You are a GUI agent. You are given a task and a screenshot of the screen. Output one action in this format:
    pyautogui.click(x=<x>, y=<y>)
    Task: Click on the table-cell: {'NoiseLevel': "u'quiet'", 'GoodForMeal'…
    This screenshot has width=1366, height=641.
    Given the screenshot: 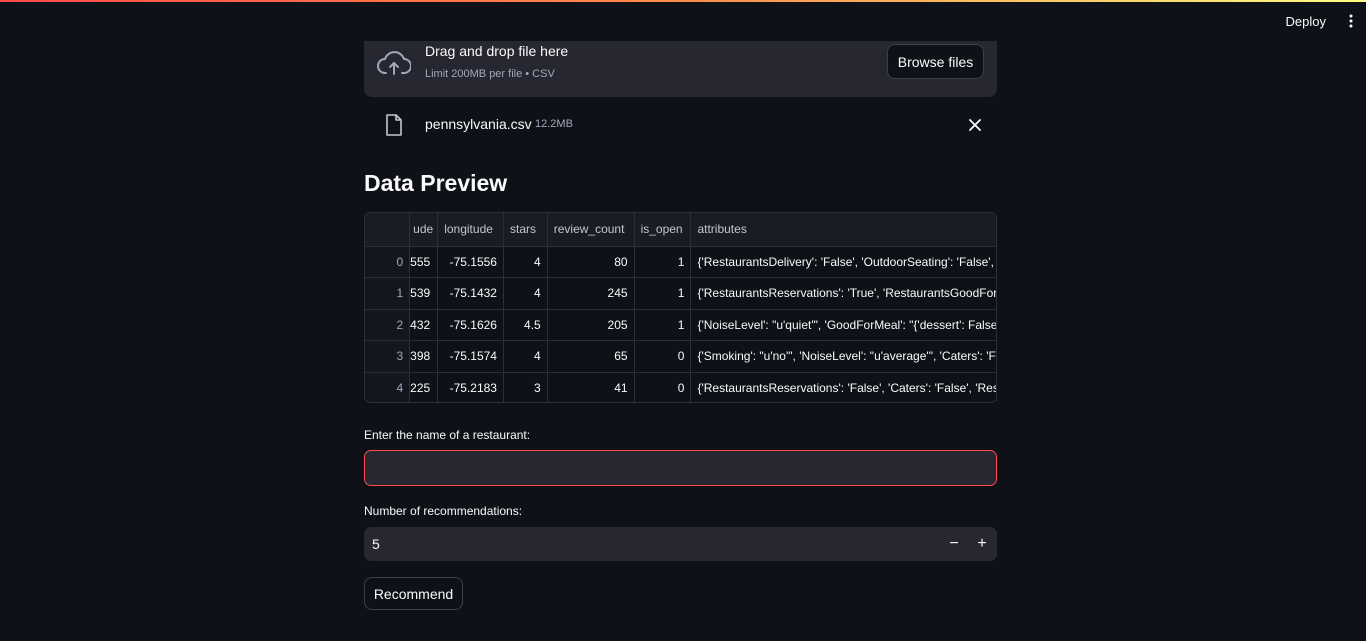 What is the action you would take?
    pyautogui.click(x=843, y=325)
    